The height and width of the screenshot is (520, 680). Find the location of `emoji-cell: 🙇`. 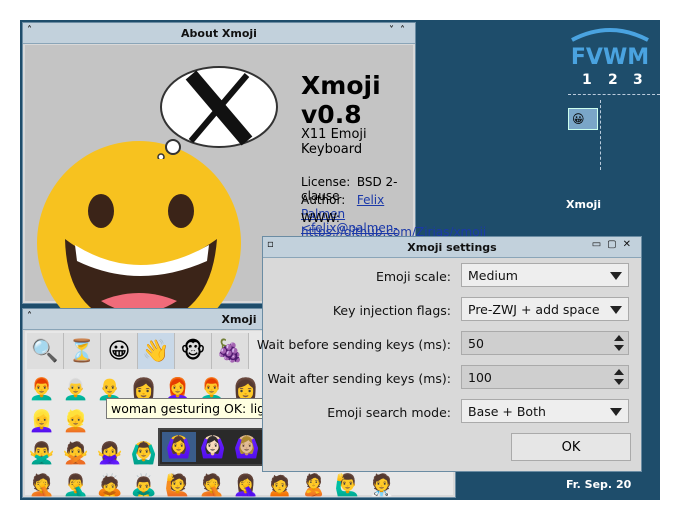

emoji-cell: 🙇 is located at coordinates (110, 484).